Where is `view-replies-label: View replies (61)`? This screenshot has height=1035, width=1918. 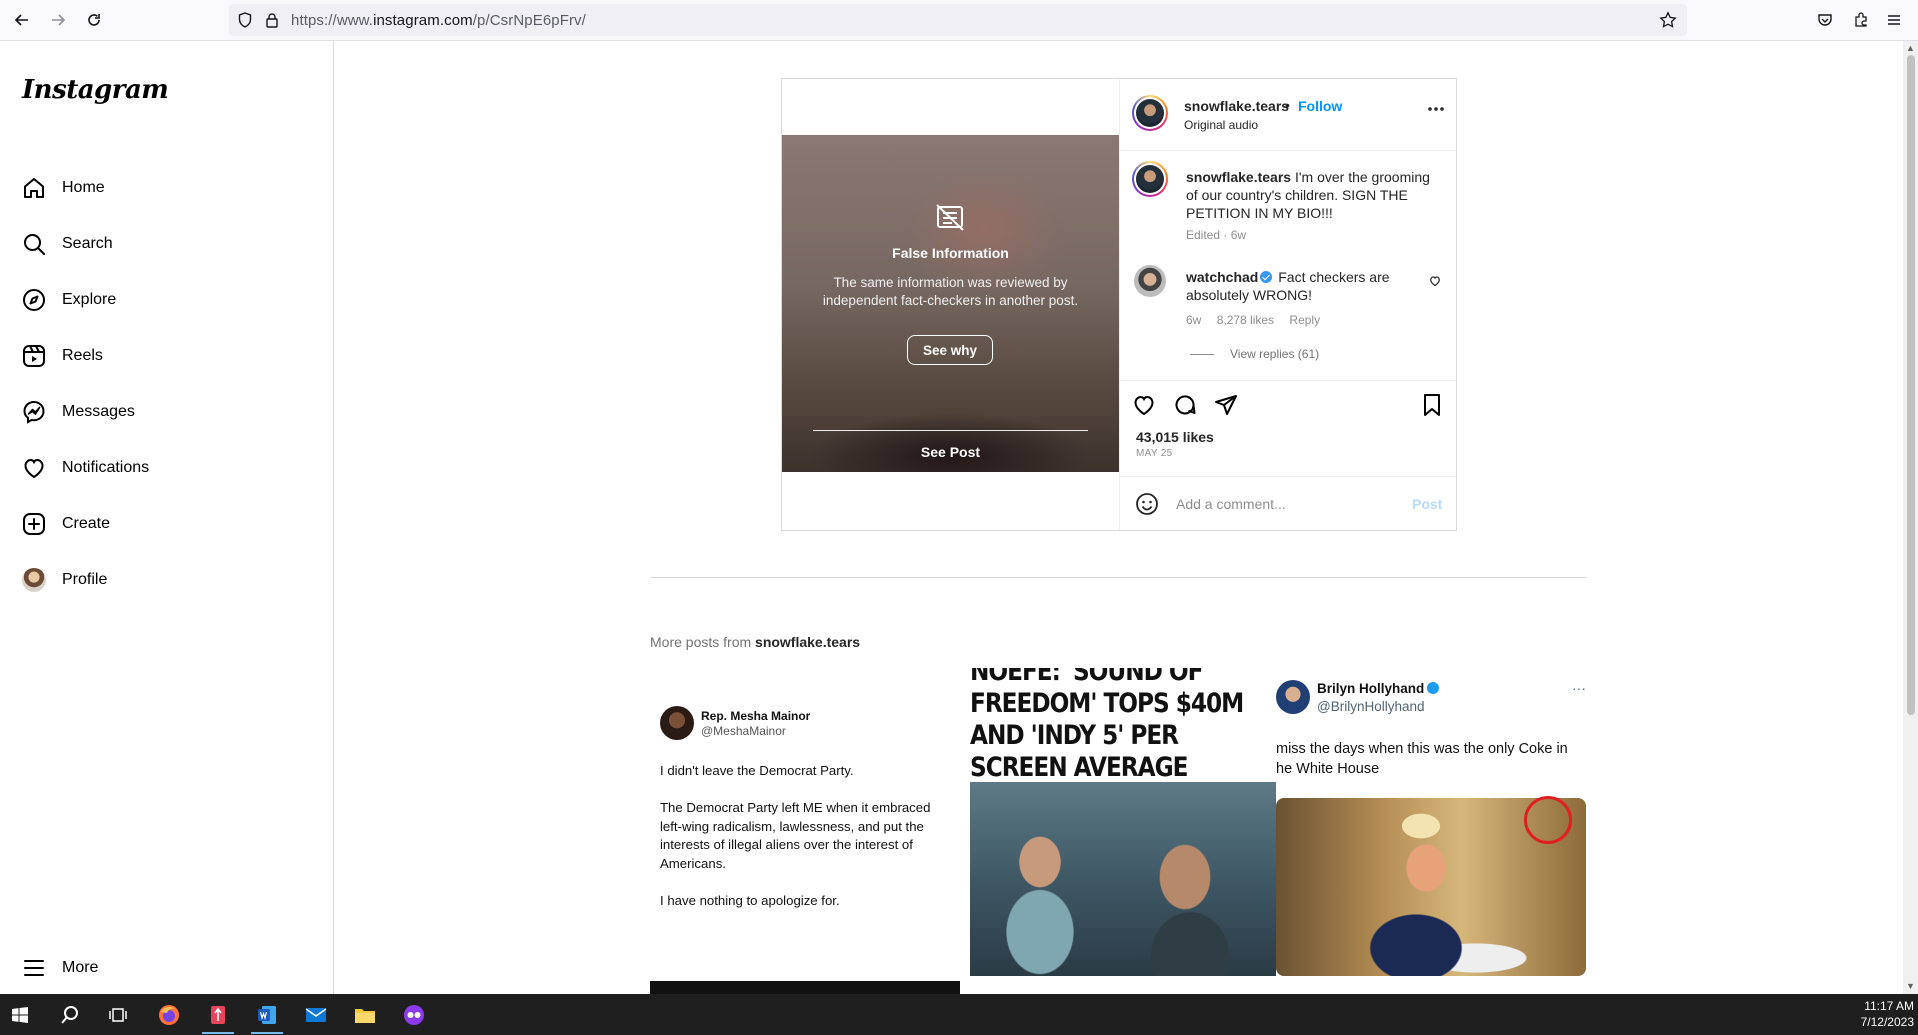 view-replies-label: View replies (61) is located at coordinates (1275, 354).